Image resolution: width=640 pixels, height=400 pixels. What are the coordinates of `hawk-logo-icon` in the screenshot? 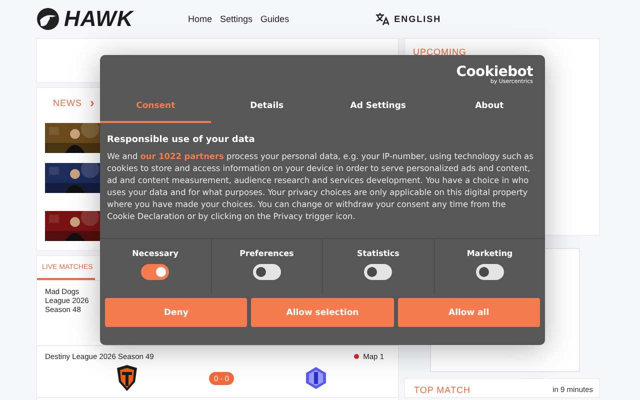 It's located at (48, 19).